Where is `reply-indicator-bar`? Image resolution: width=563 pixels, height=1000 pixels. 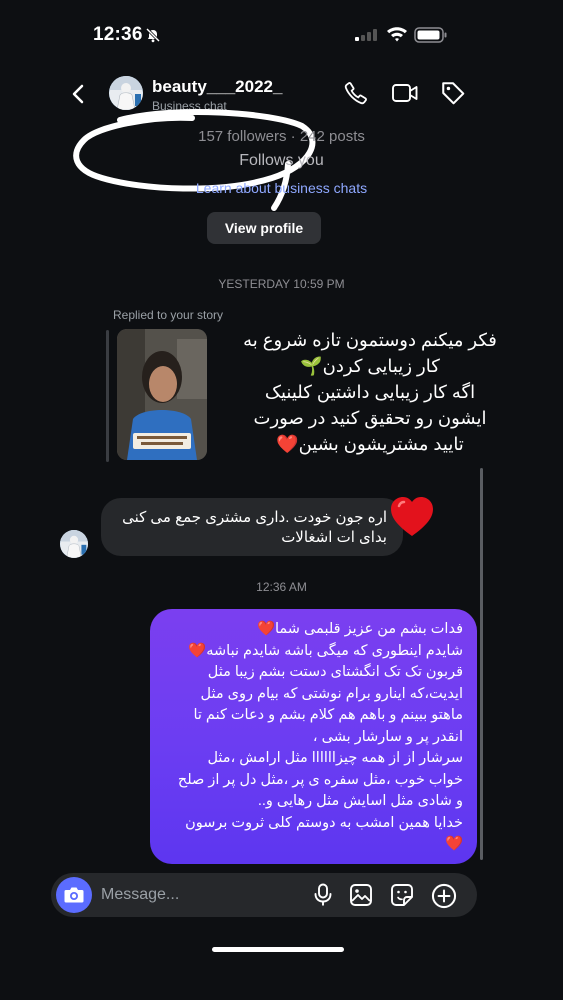 reply-indicator-bar is located at coordinates (107, 396).